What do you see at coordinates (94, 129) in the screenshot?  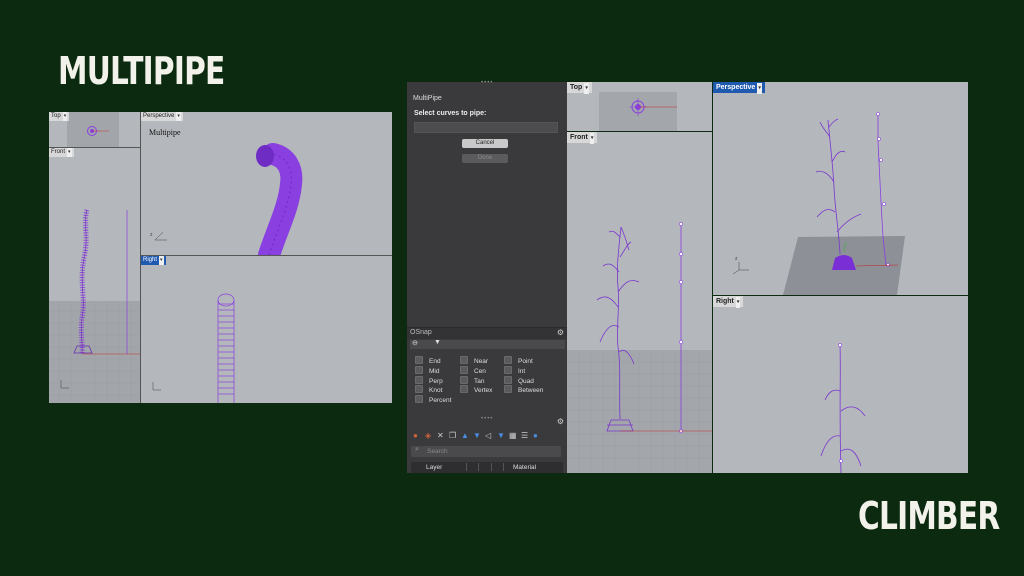 I see `left-viewport-top: Top ▾` at bounding box center [94, 129].